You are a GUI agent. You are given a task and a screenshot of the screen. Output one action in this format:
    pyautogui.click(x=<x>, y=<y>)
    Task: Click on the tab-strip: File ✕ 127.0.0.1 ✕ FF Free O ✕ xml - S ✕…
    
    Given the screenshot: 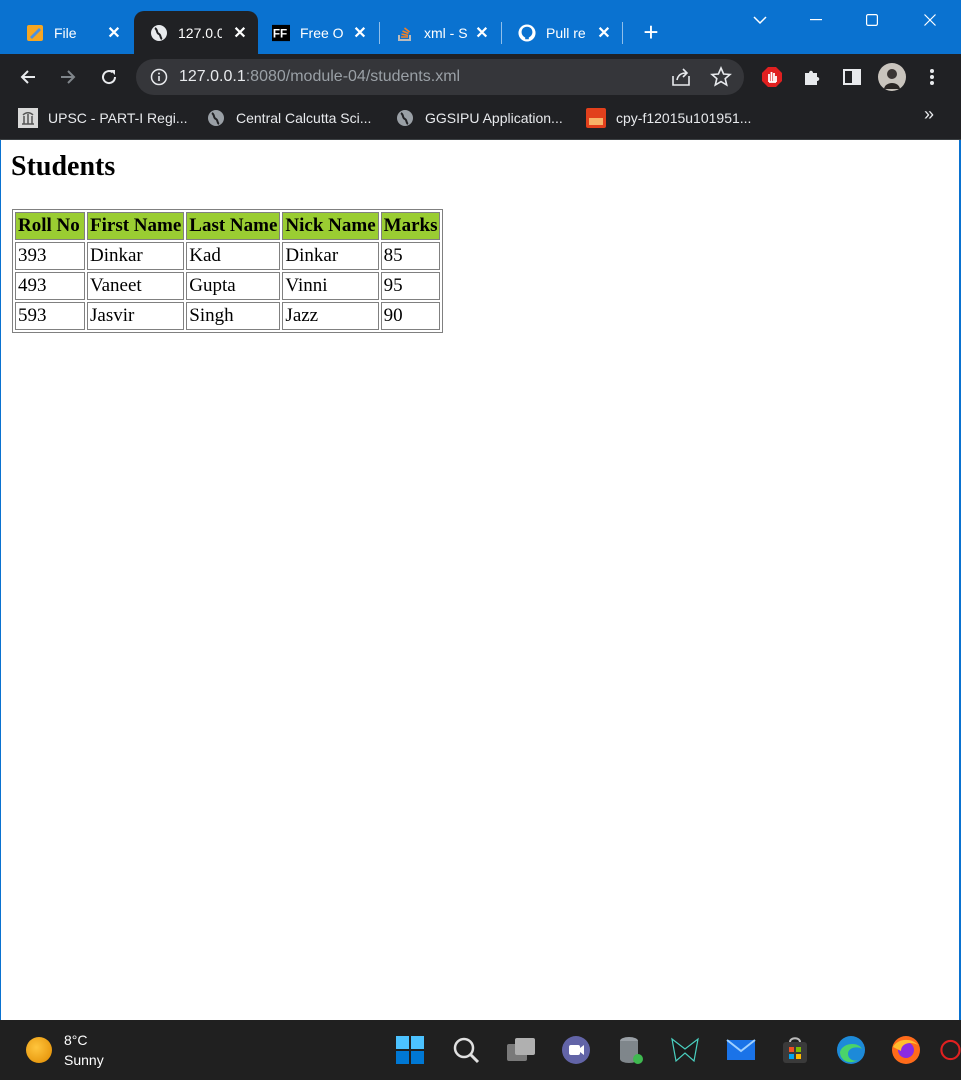 What is the action you would take?
    pyautogui.click(x=480, y=27)
    